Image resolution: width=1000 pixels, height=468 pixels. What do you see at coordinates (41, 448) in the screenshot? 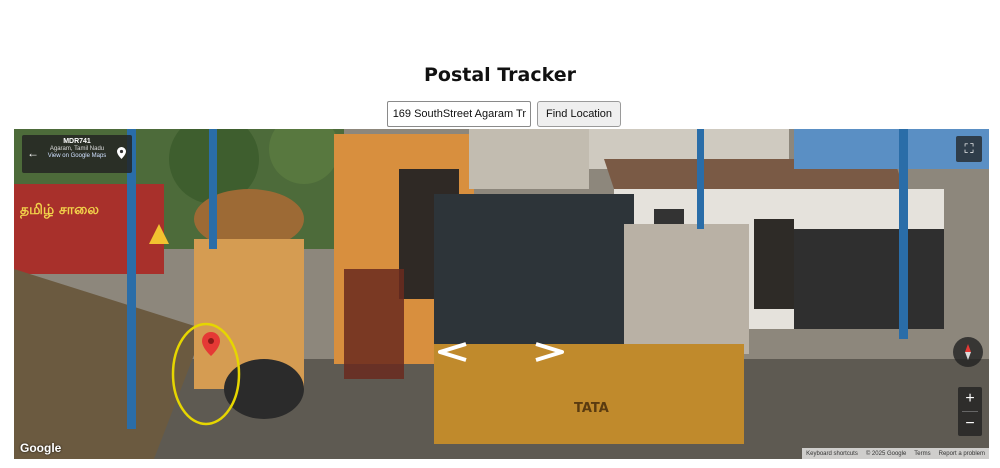
I see `google-logo: Google` at bounding box center [41, 448].